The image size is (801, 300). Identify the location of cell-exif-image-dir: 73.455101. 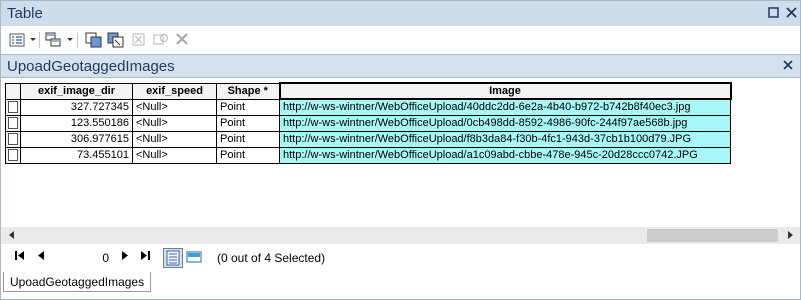
(76, 155).